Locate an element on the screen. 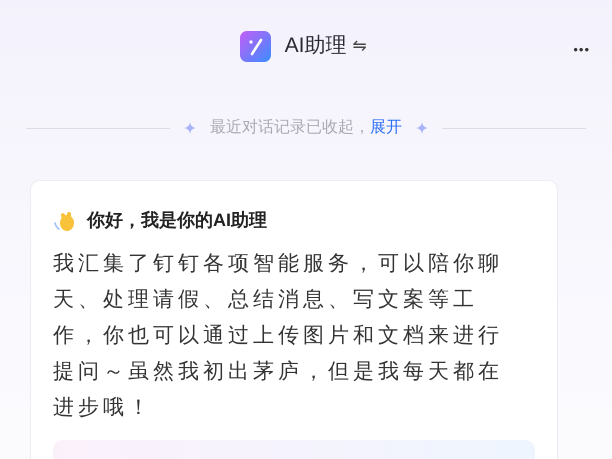 The width and height of the screenshot is (612, 459). window-title: AI助理 is located at coordinates (315, 46).